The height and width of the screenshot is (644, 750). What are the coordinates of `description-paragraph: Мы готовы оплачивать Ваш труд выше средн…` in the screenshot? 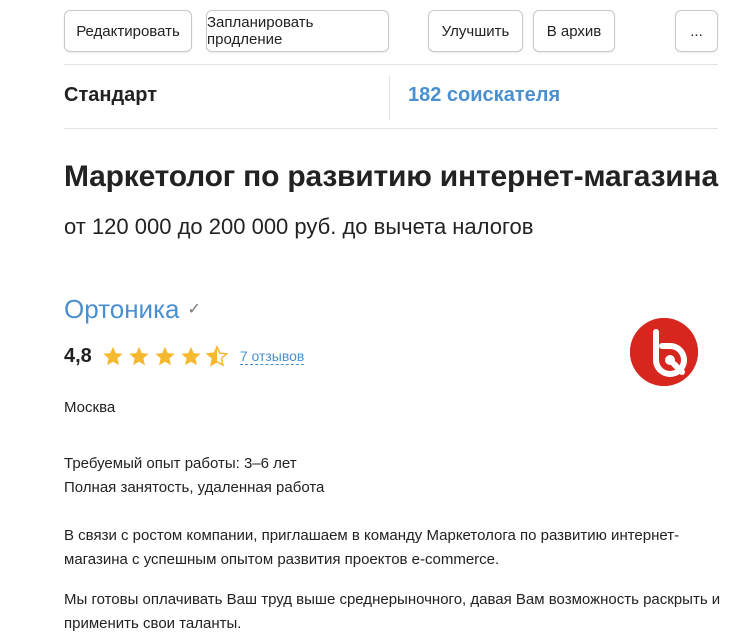 It's located at (392, 599).